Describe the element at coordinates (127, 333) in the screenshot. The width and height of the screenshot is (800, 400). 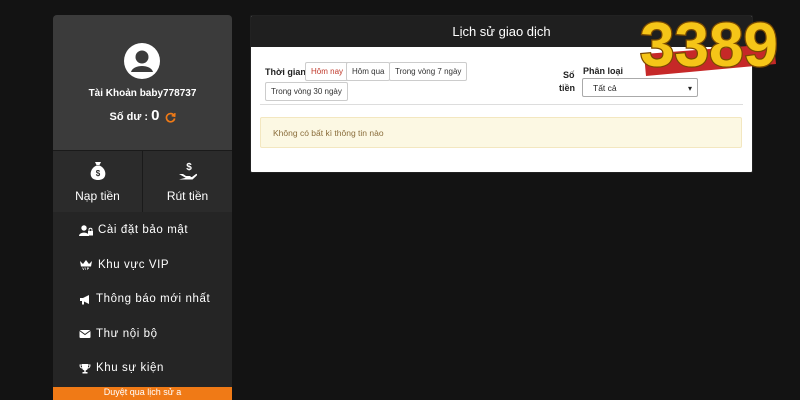
I see `menu-item-label: Thư nội bộ` at that location.